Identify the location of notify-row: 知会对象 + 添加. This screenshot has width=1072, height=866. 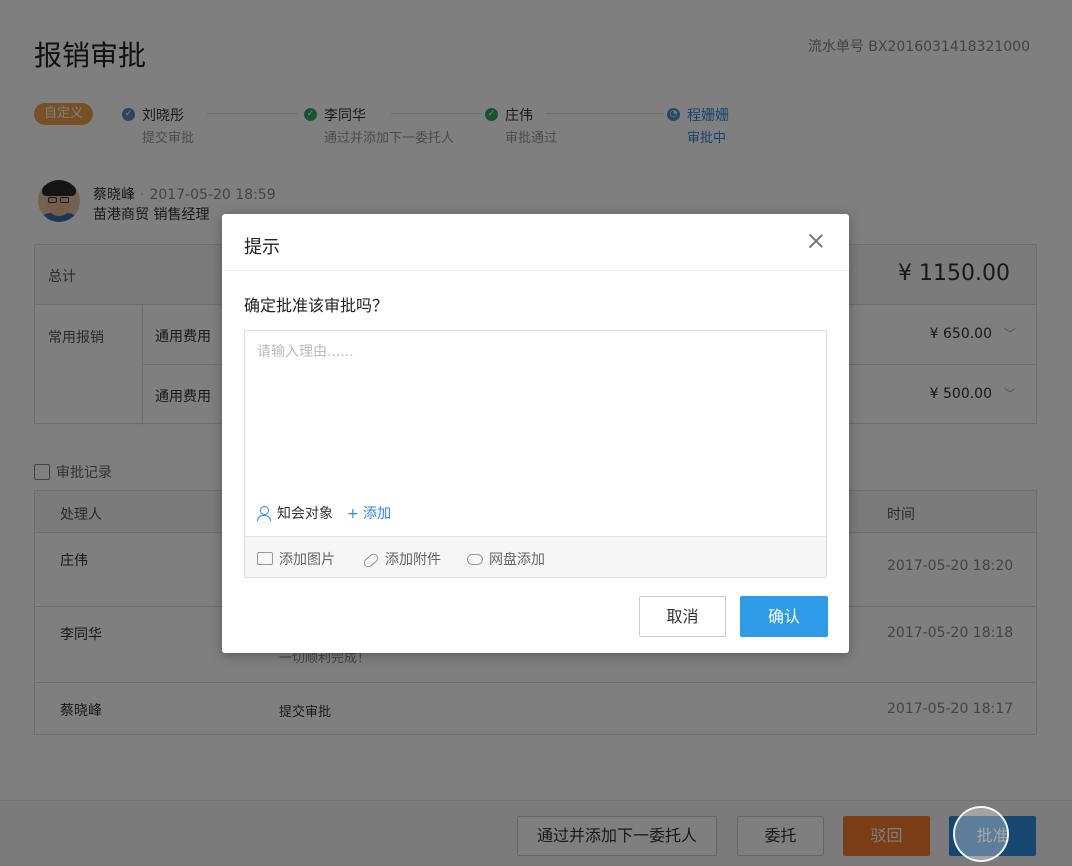
(324, 513).